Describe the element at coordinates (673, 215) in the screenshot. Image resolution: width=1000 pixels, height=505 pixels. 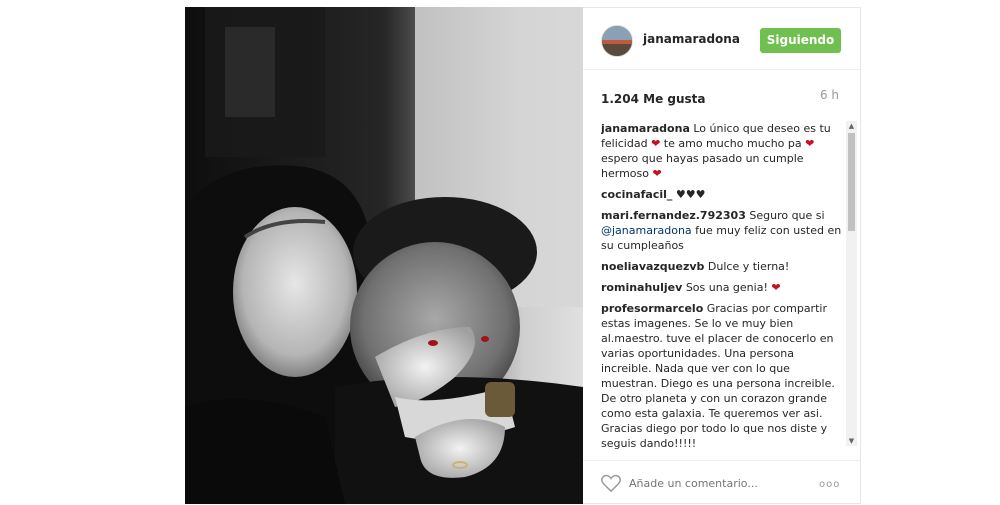
I see `comment-username: mari.fernandez.792303` at that location.